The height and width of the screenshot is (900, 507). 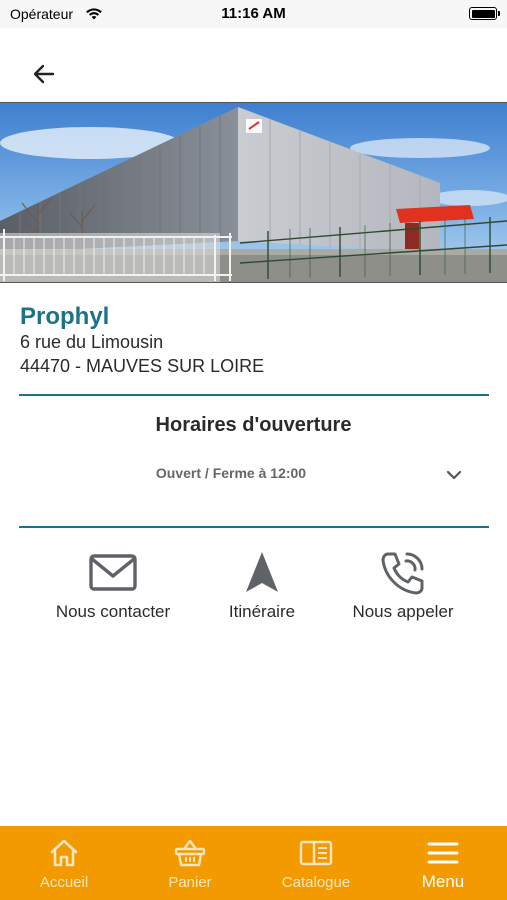 I want to click on directions-button: Itinéraire, so click(x=262, y=588).